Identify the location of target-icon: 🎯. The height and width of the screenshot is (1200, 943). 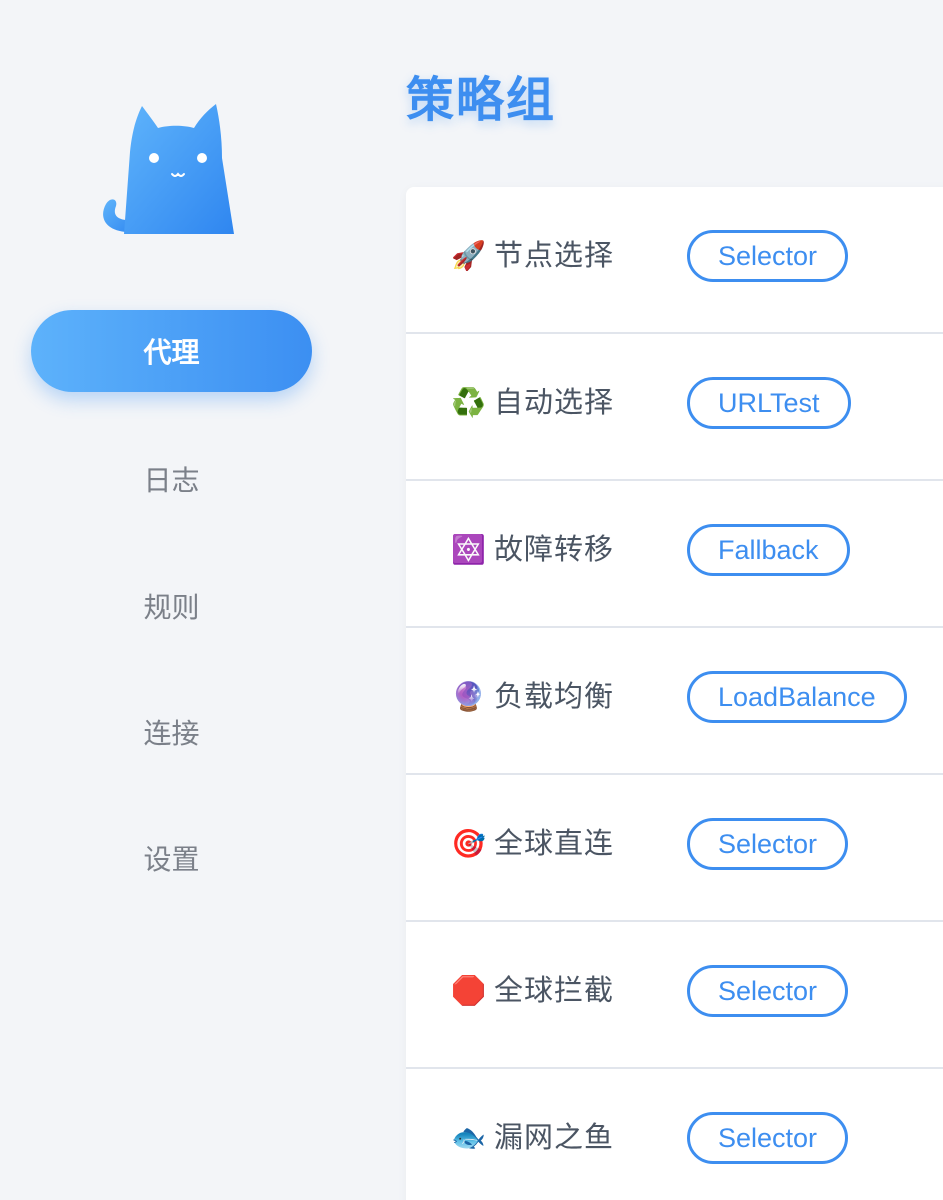
(468, 843).